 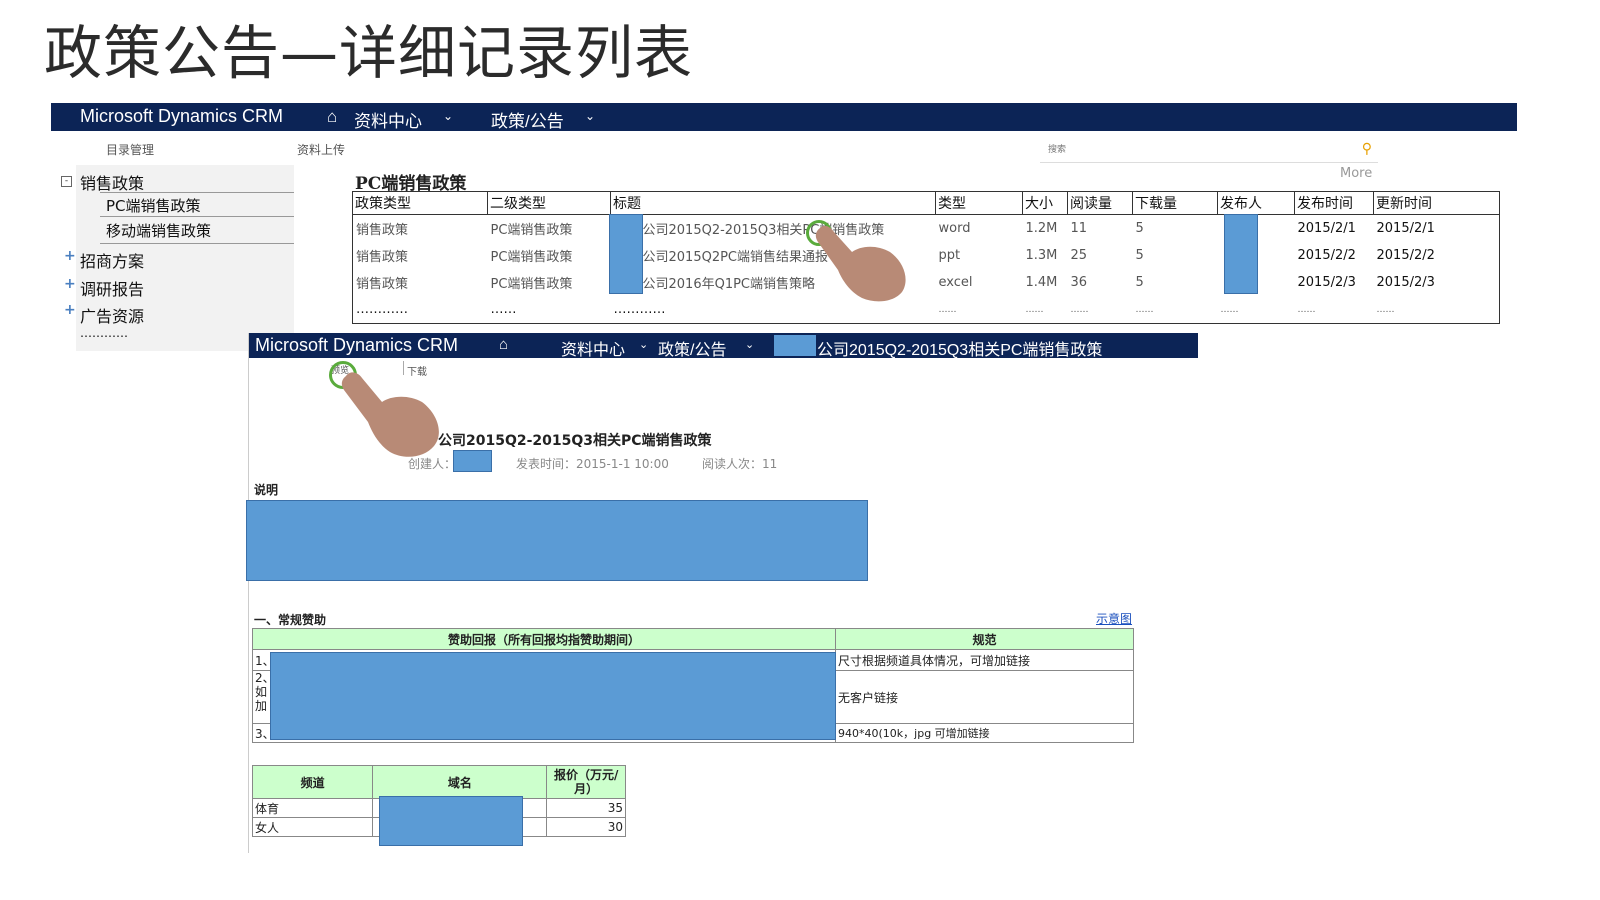 I want to click on col-header: 大小, so click(x=1045, y=203).